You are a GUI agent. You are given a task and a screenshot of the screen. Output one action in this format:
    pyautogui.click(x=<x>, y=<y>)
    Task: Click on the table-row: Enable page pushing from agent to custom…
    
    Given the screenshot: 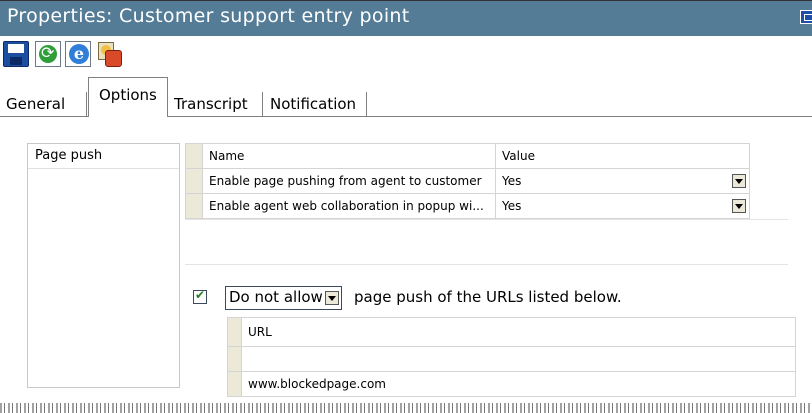 What is the action you would take?
    pyautogui.click(x=467, y=181)
    